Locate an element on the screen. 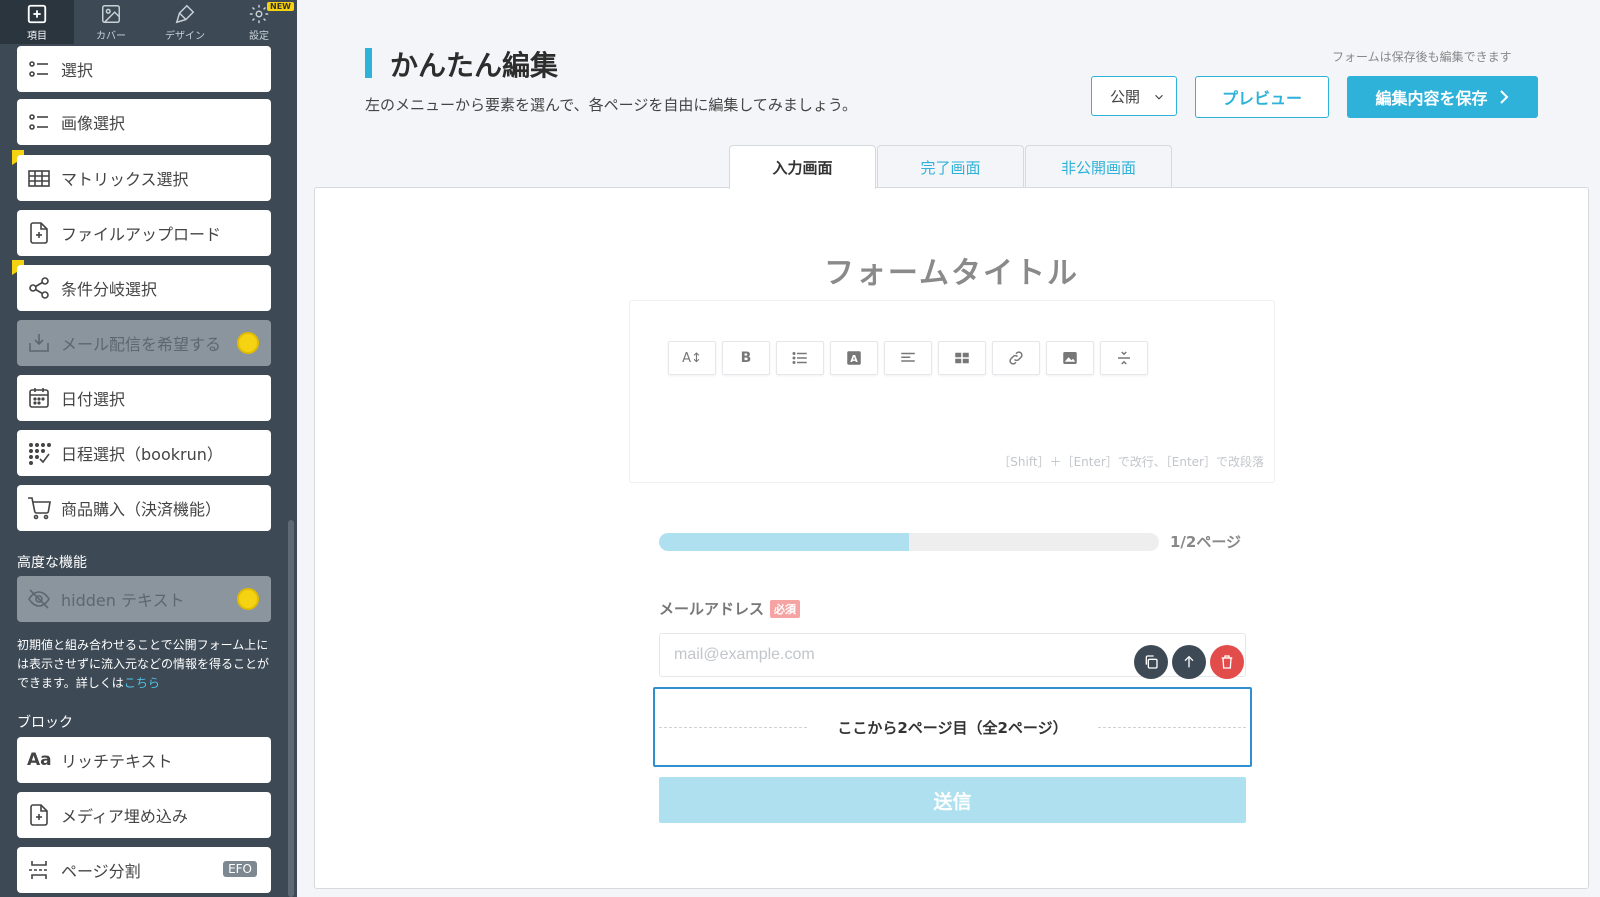 This screenshot has height=897, width=1600. sidebar-item-label: メール配信を希望する is located at coordinates (141, 344).